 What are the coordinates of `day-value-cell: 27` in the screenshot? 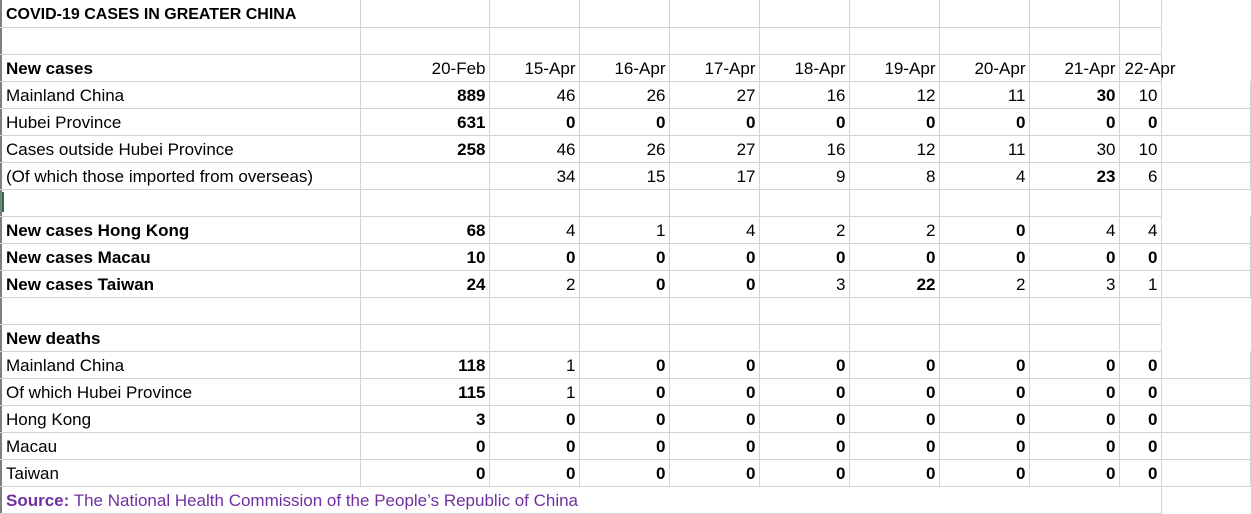 It's located at (714, 95).